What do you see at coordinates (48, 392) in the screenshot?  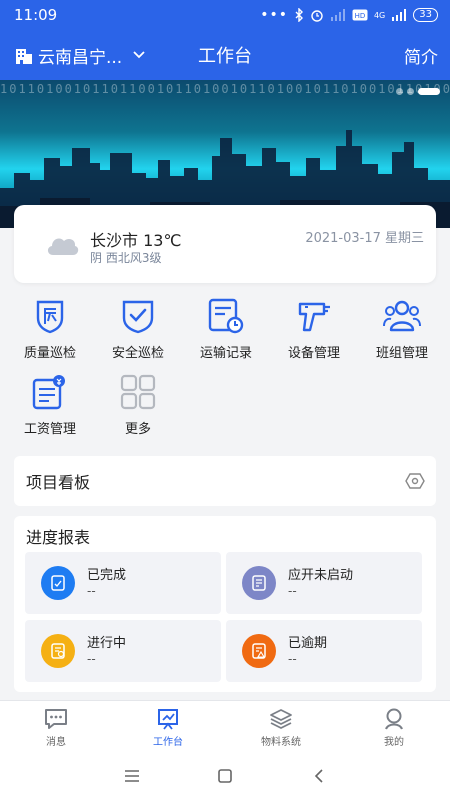 I see `salary-icon` at bounding box center [48, 392].